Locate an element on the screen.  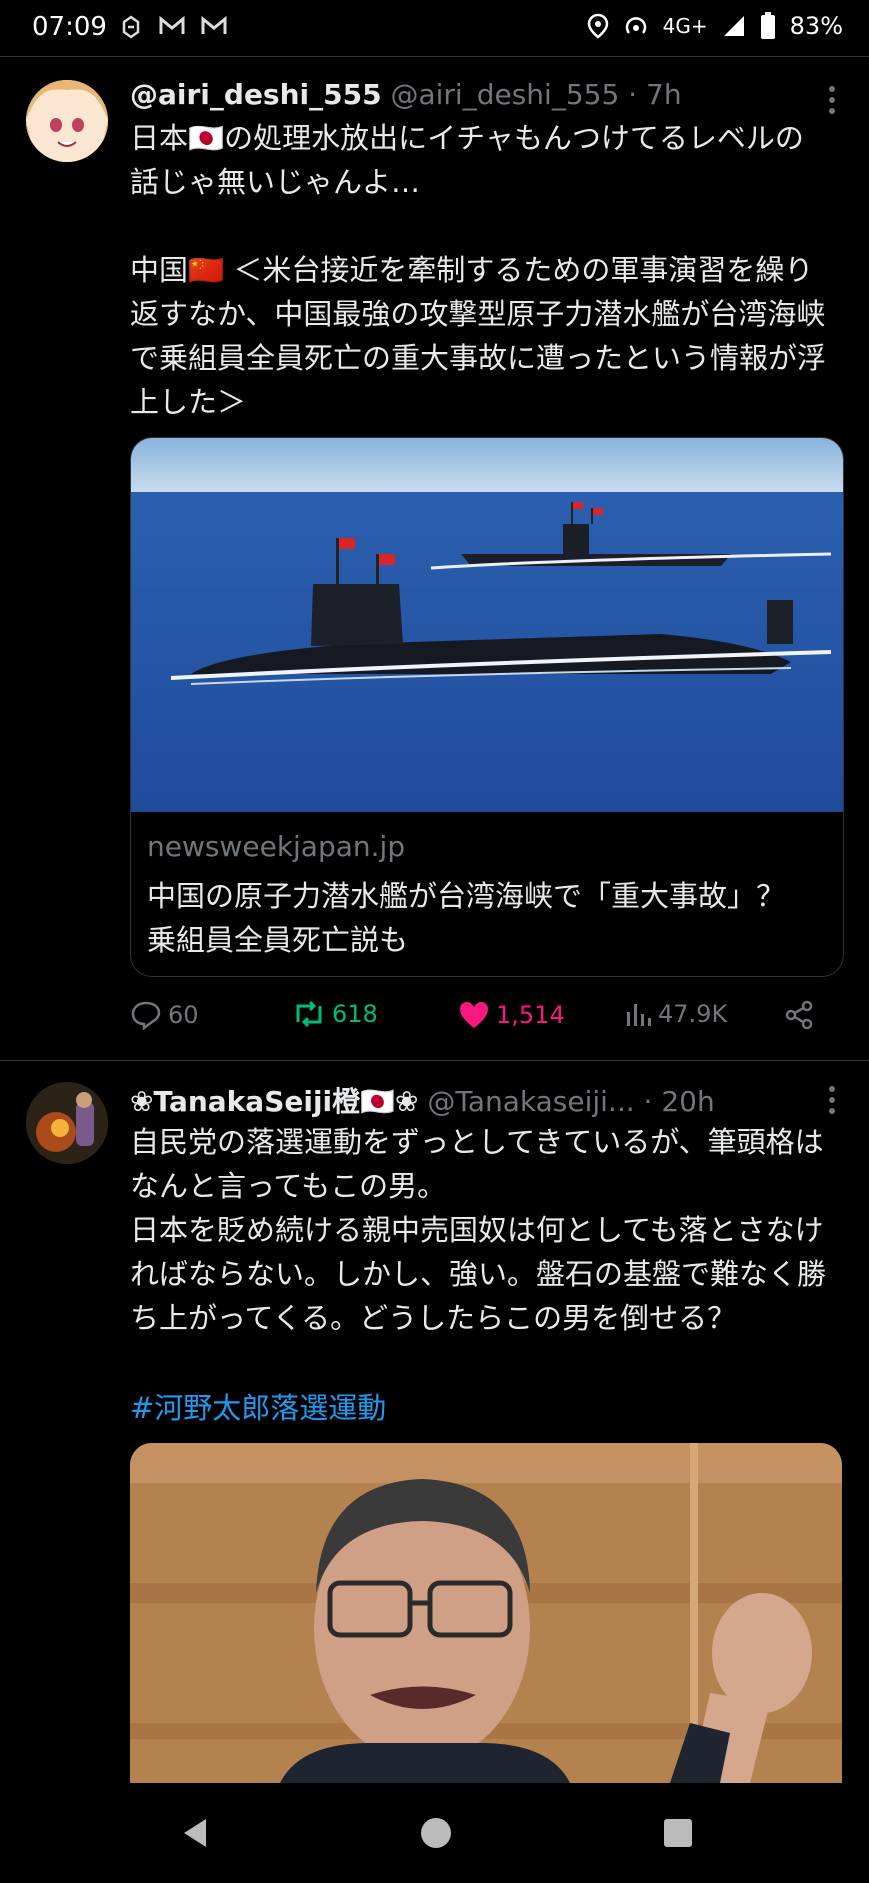
hotspot-icon is located at coordinates (635, 25).